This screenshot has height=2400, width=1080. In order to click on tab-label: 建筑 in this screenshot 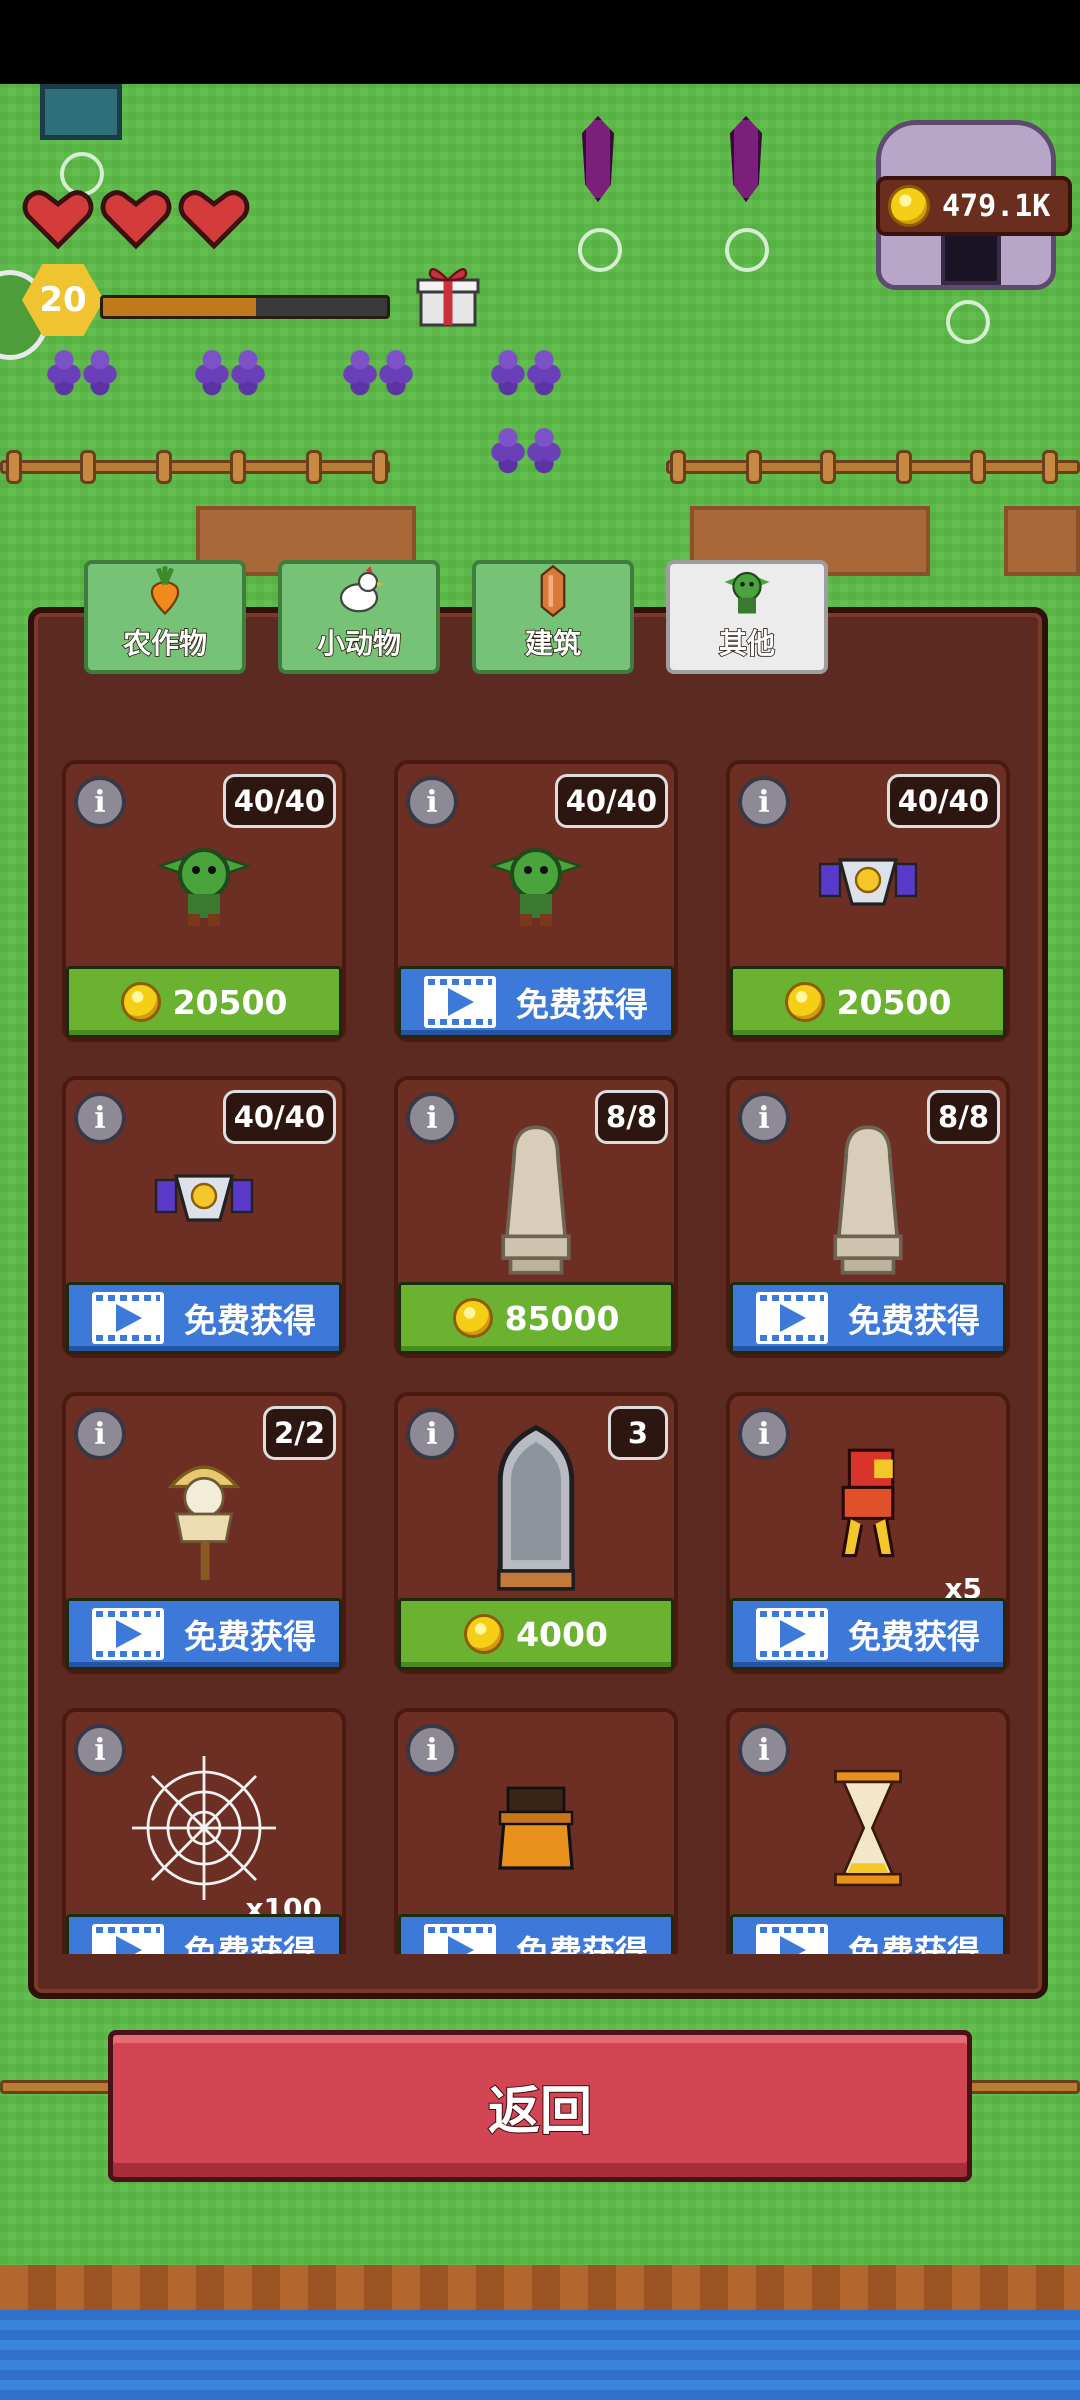, I will do `click(553, 643)`.